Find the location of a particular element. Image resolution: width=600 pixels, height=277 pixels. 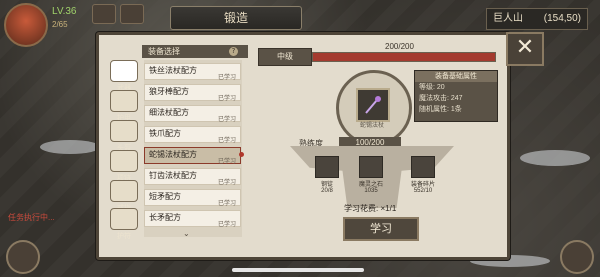

chevron-down-icon: ⌄ is located at coordinates (186, 233).